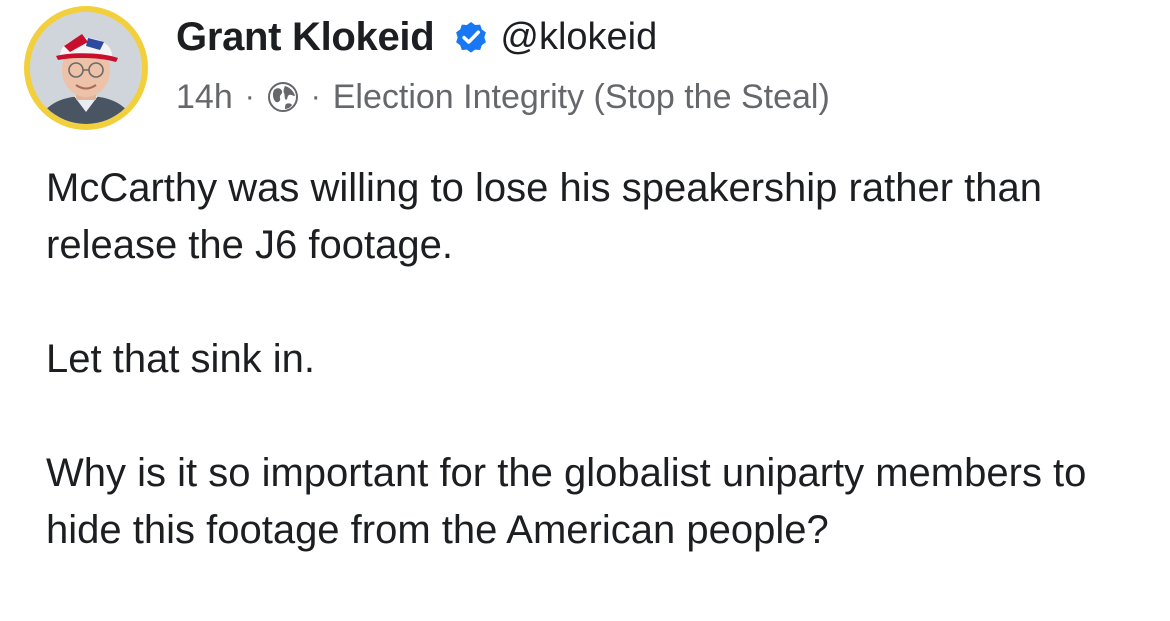 The width and height of the screenshot is (1170, 621). I want to click on profile-photo, so click(86, 68).